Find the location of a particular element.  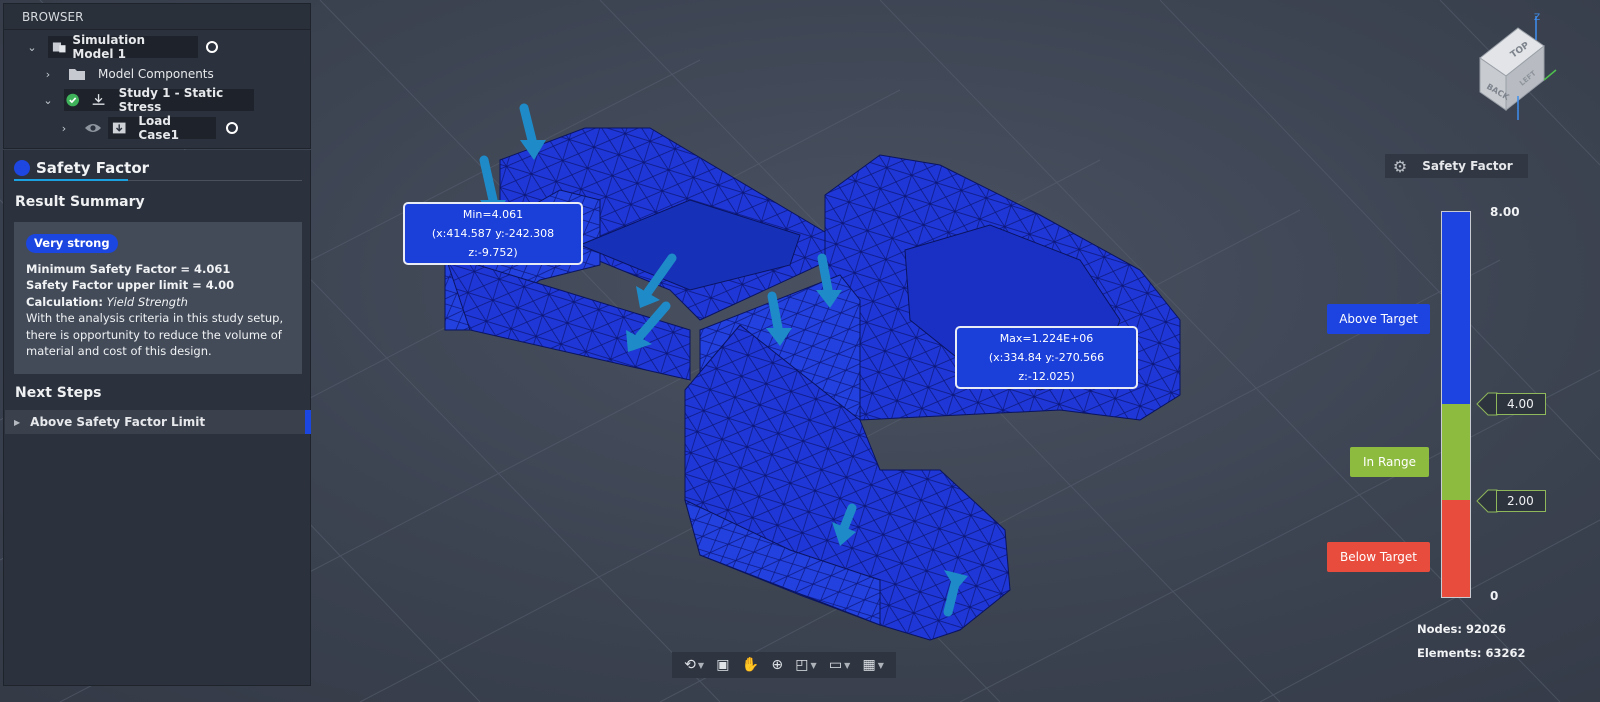

display-settings-button: ▭ ▼ is located at coordinates (839, 665).